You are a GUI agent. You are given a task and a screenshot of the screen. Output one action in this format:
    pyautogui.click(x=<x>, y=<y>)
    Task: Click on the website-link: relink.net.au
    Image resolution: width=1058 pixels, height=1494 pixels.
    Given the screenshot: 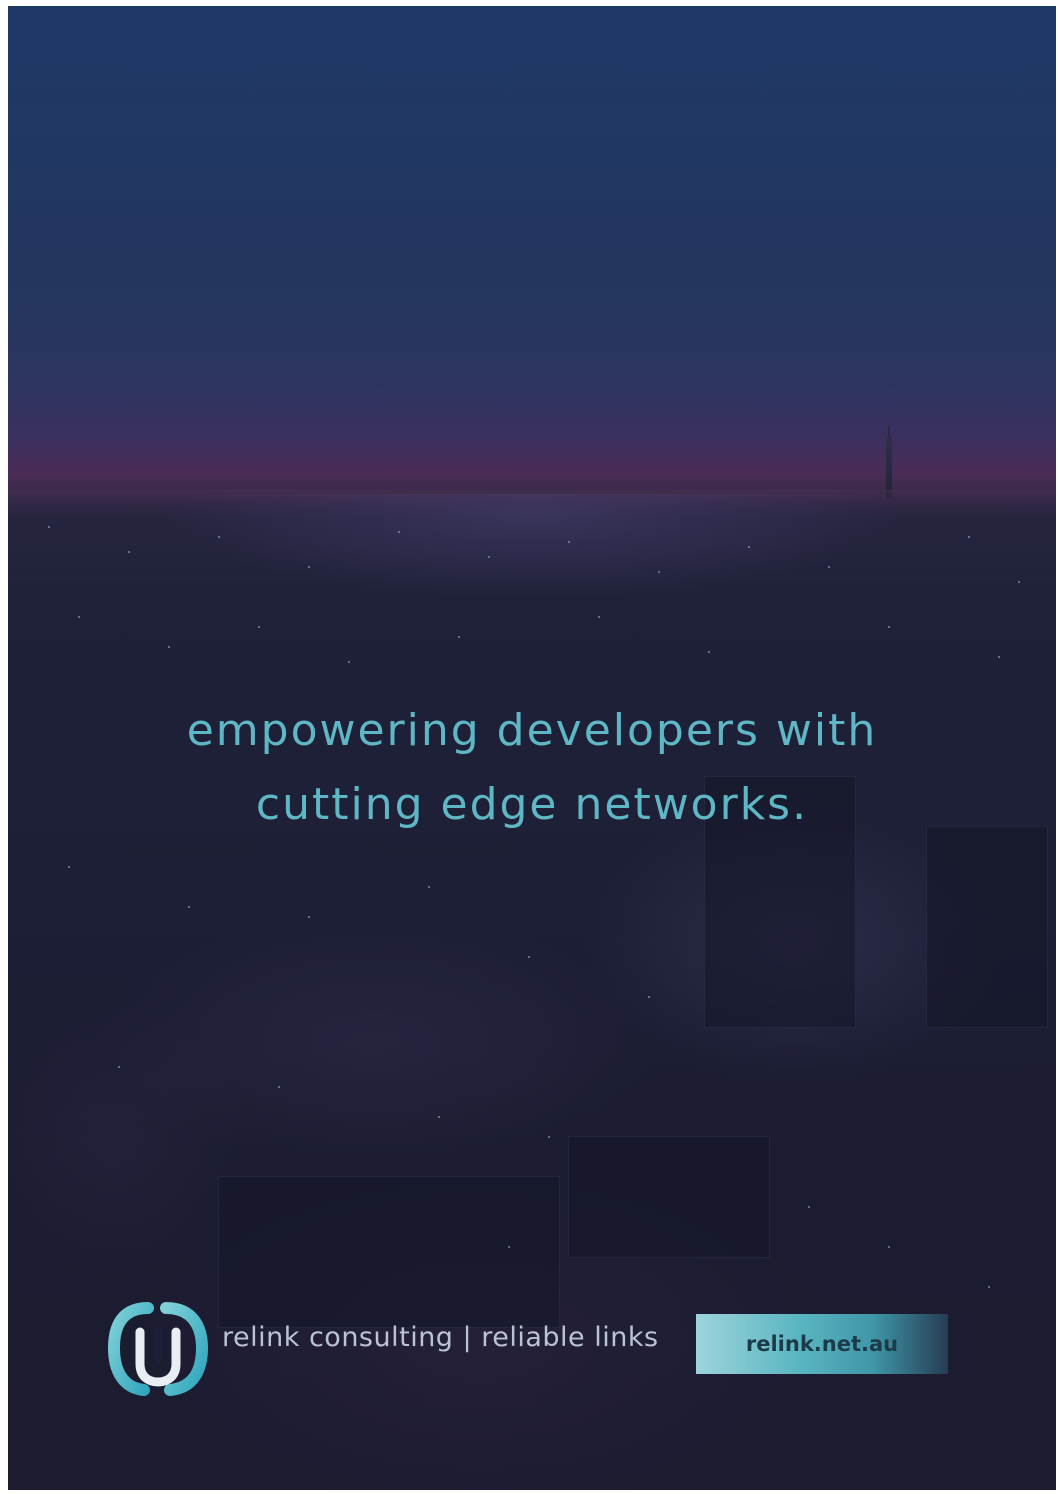 What is the action you would take?
    pyautogui.click(x=822, y=1344)
    